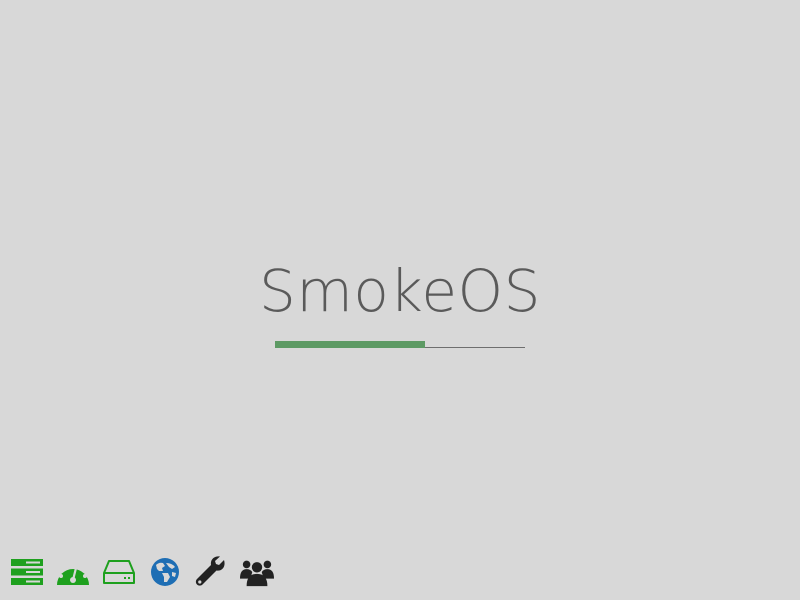 The height and width of the screenshot is (600, 800). Describe the element at coordinates (165, 572) in the screenshot. I see `globe-icon` at that location.